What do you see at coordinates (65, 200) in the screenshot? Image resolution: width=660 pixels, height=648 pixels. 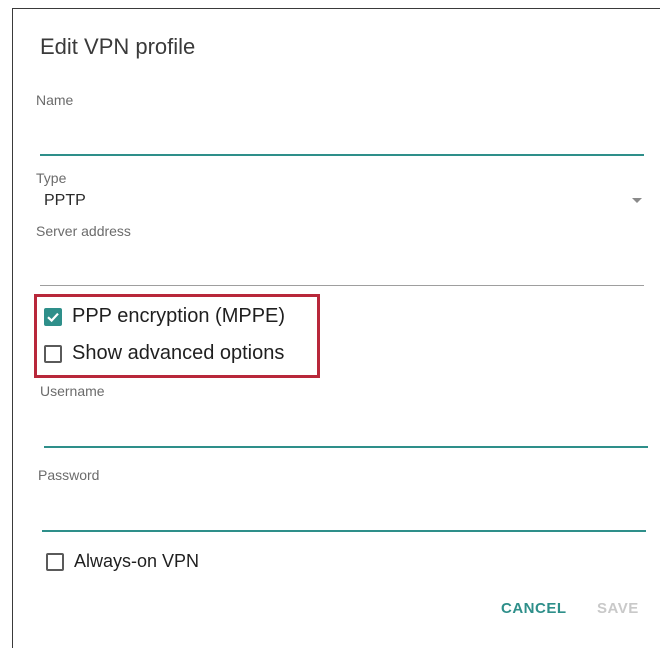 I see `type-value: PPTP` at bounding box center [65, 200].